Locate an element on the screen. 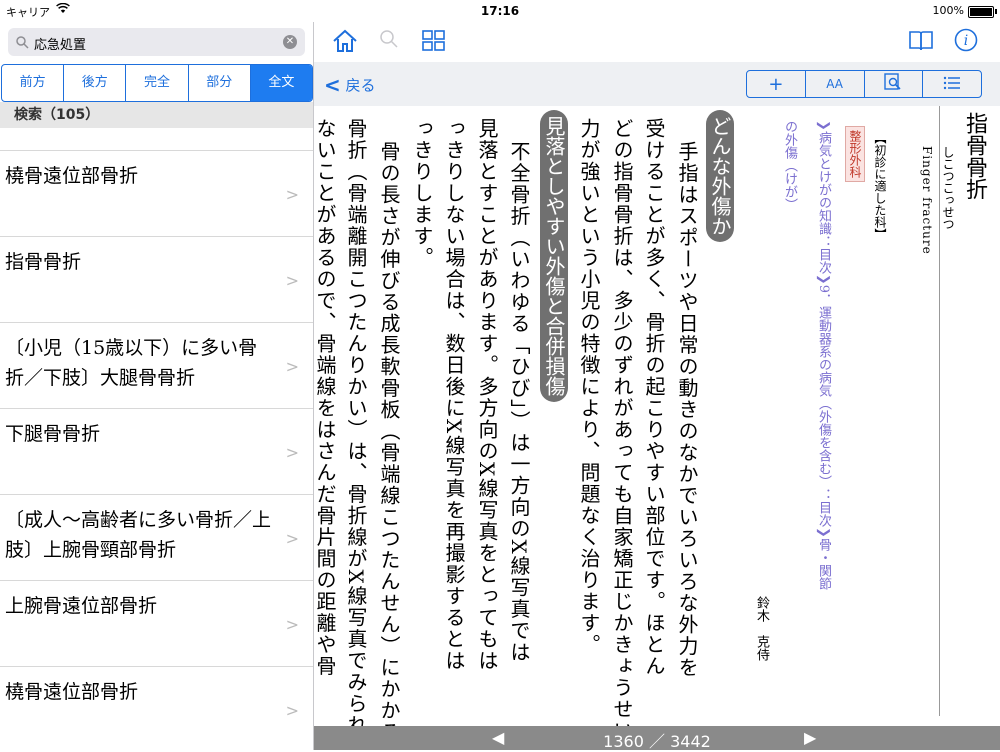  segment-exact: 完全 is located at coordinates (157, 83).